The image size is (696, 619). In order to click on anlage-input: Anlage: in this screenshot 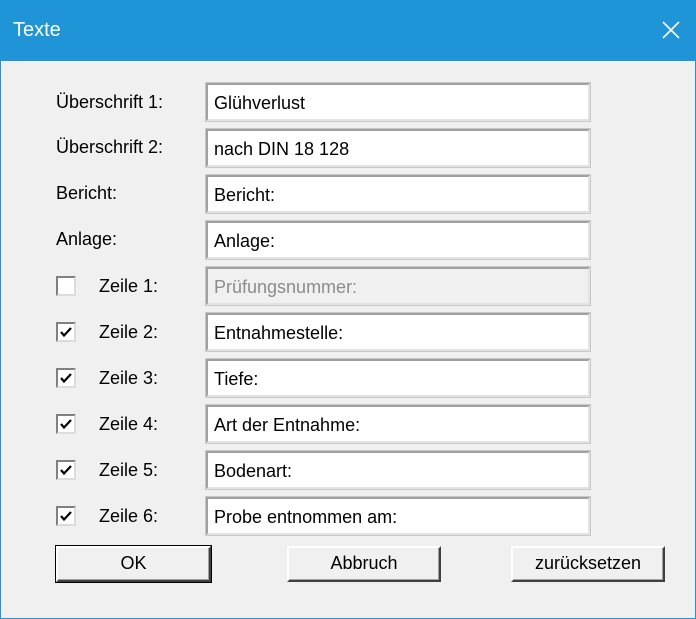, I will do `click(398, 240)`.